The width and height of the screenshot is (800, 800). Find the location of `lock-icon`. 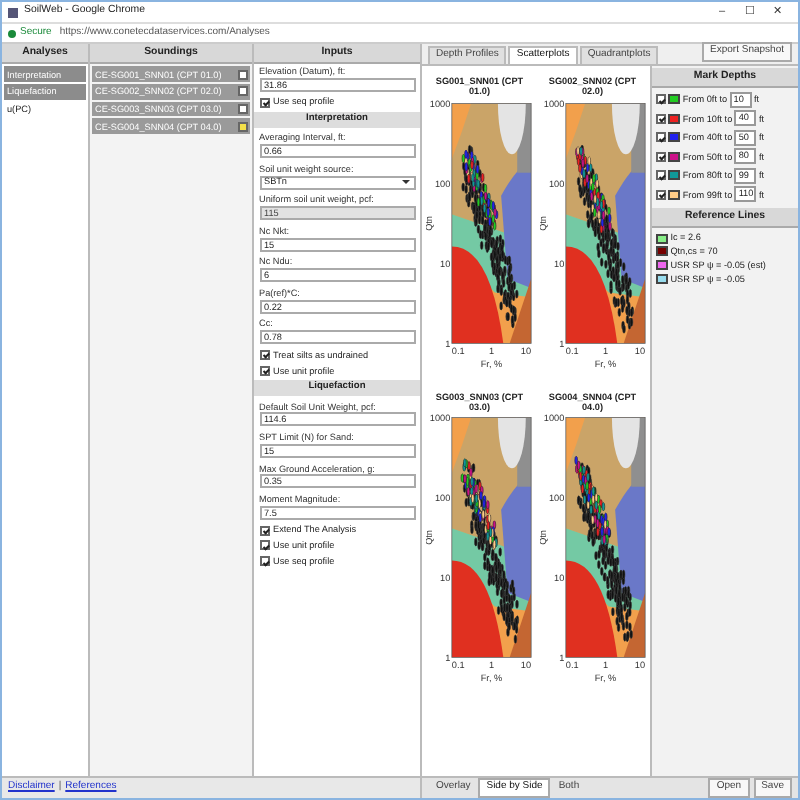

lock-icon is located at coordinates (12, 33).